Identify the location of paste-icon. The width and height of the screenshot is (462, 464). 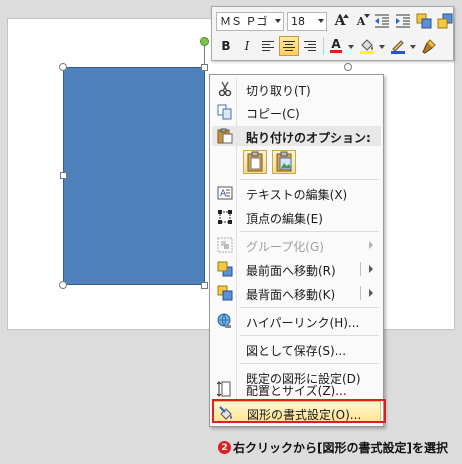
(225, 136).